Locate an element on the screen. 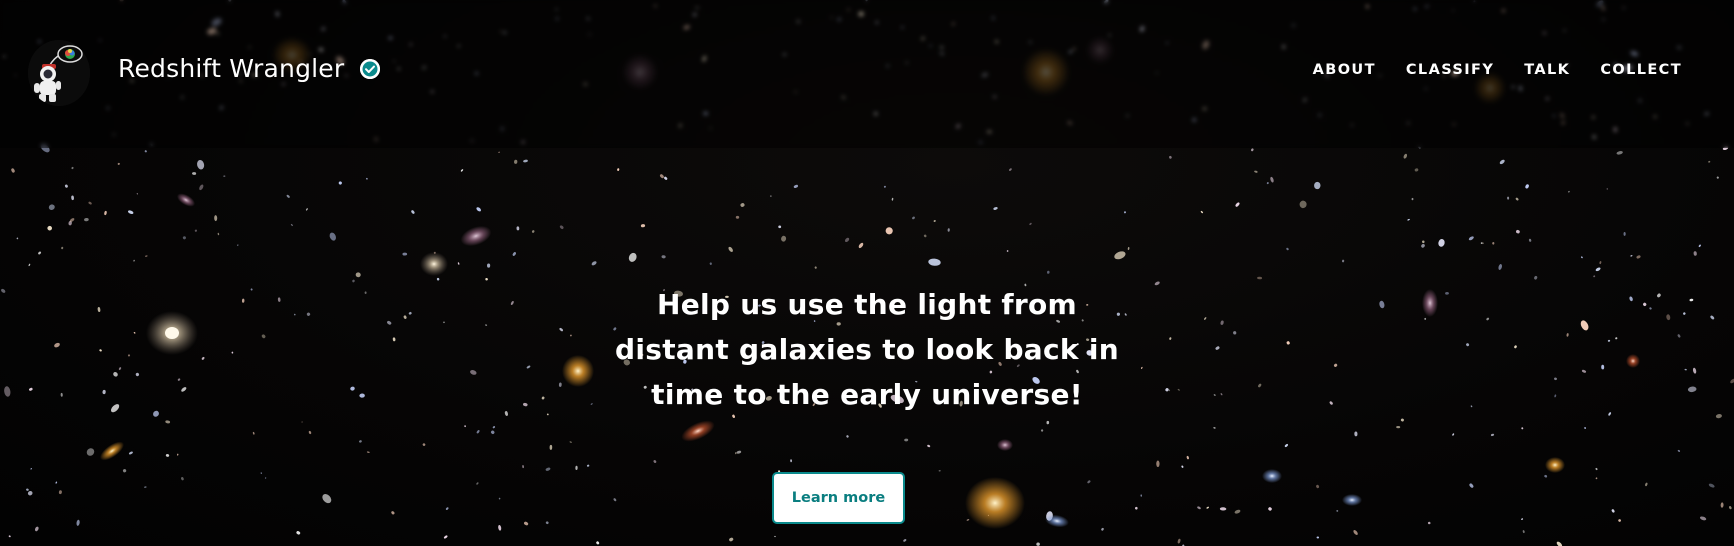  learn-more-button: Learn more is located at coordinates (838, 498).